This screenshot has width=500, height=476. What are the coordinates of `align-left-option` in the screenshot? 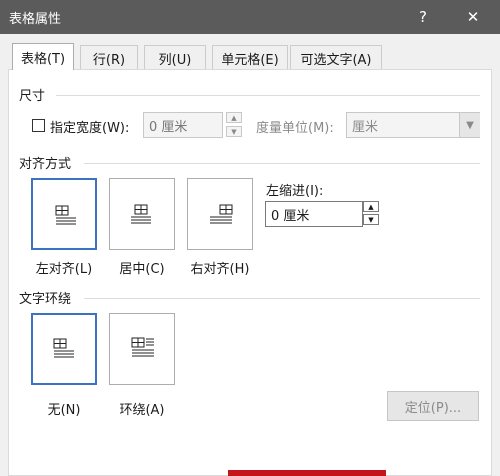 It's located at (64, 214).